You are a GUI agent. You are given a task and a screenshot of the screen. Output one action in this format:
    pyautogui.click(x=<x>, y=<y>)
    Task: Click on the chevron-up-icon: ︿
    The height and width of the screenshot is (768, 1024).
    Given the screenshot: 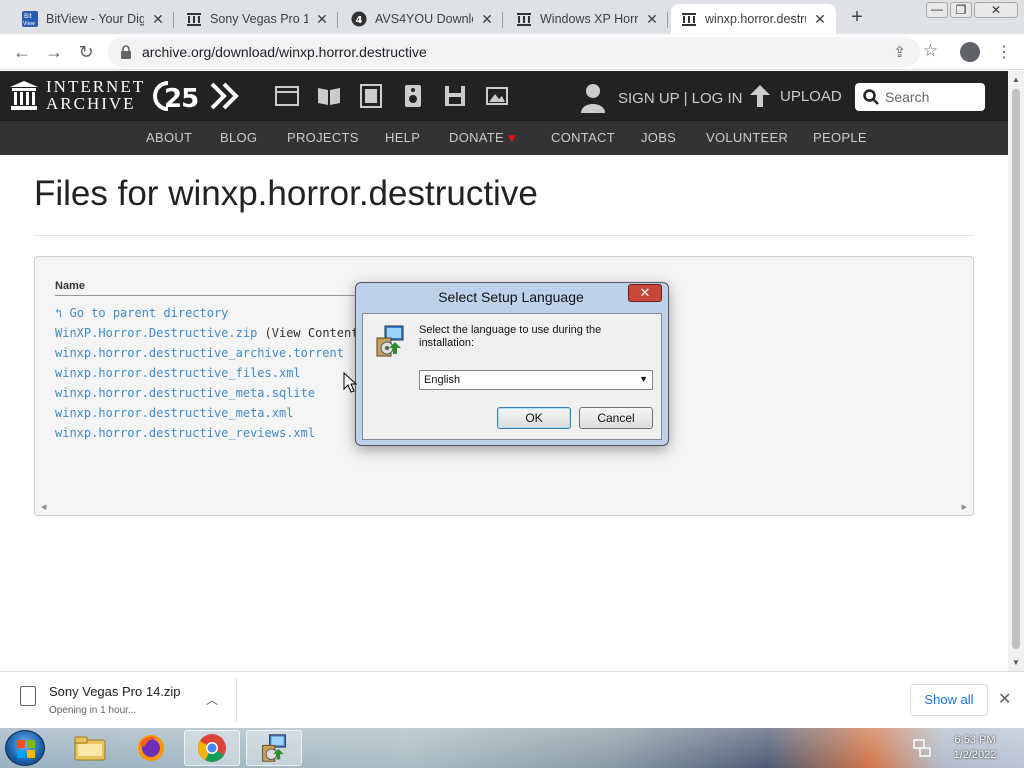 What is the action you would take?
    pyautogui.click(x=212, y=699)
    